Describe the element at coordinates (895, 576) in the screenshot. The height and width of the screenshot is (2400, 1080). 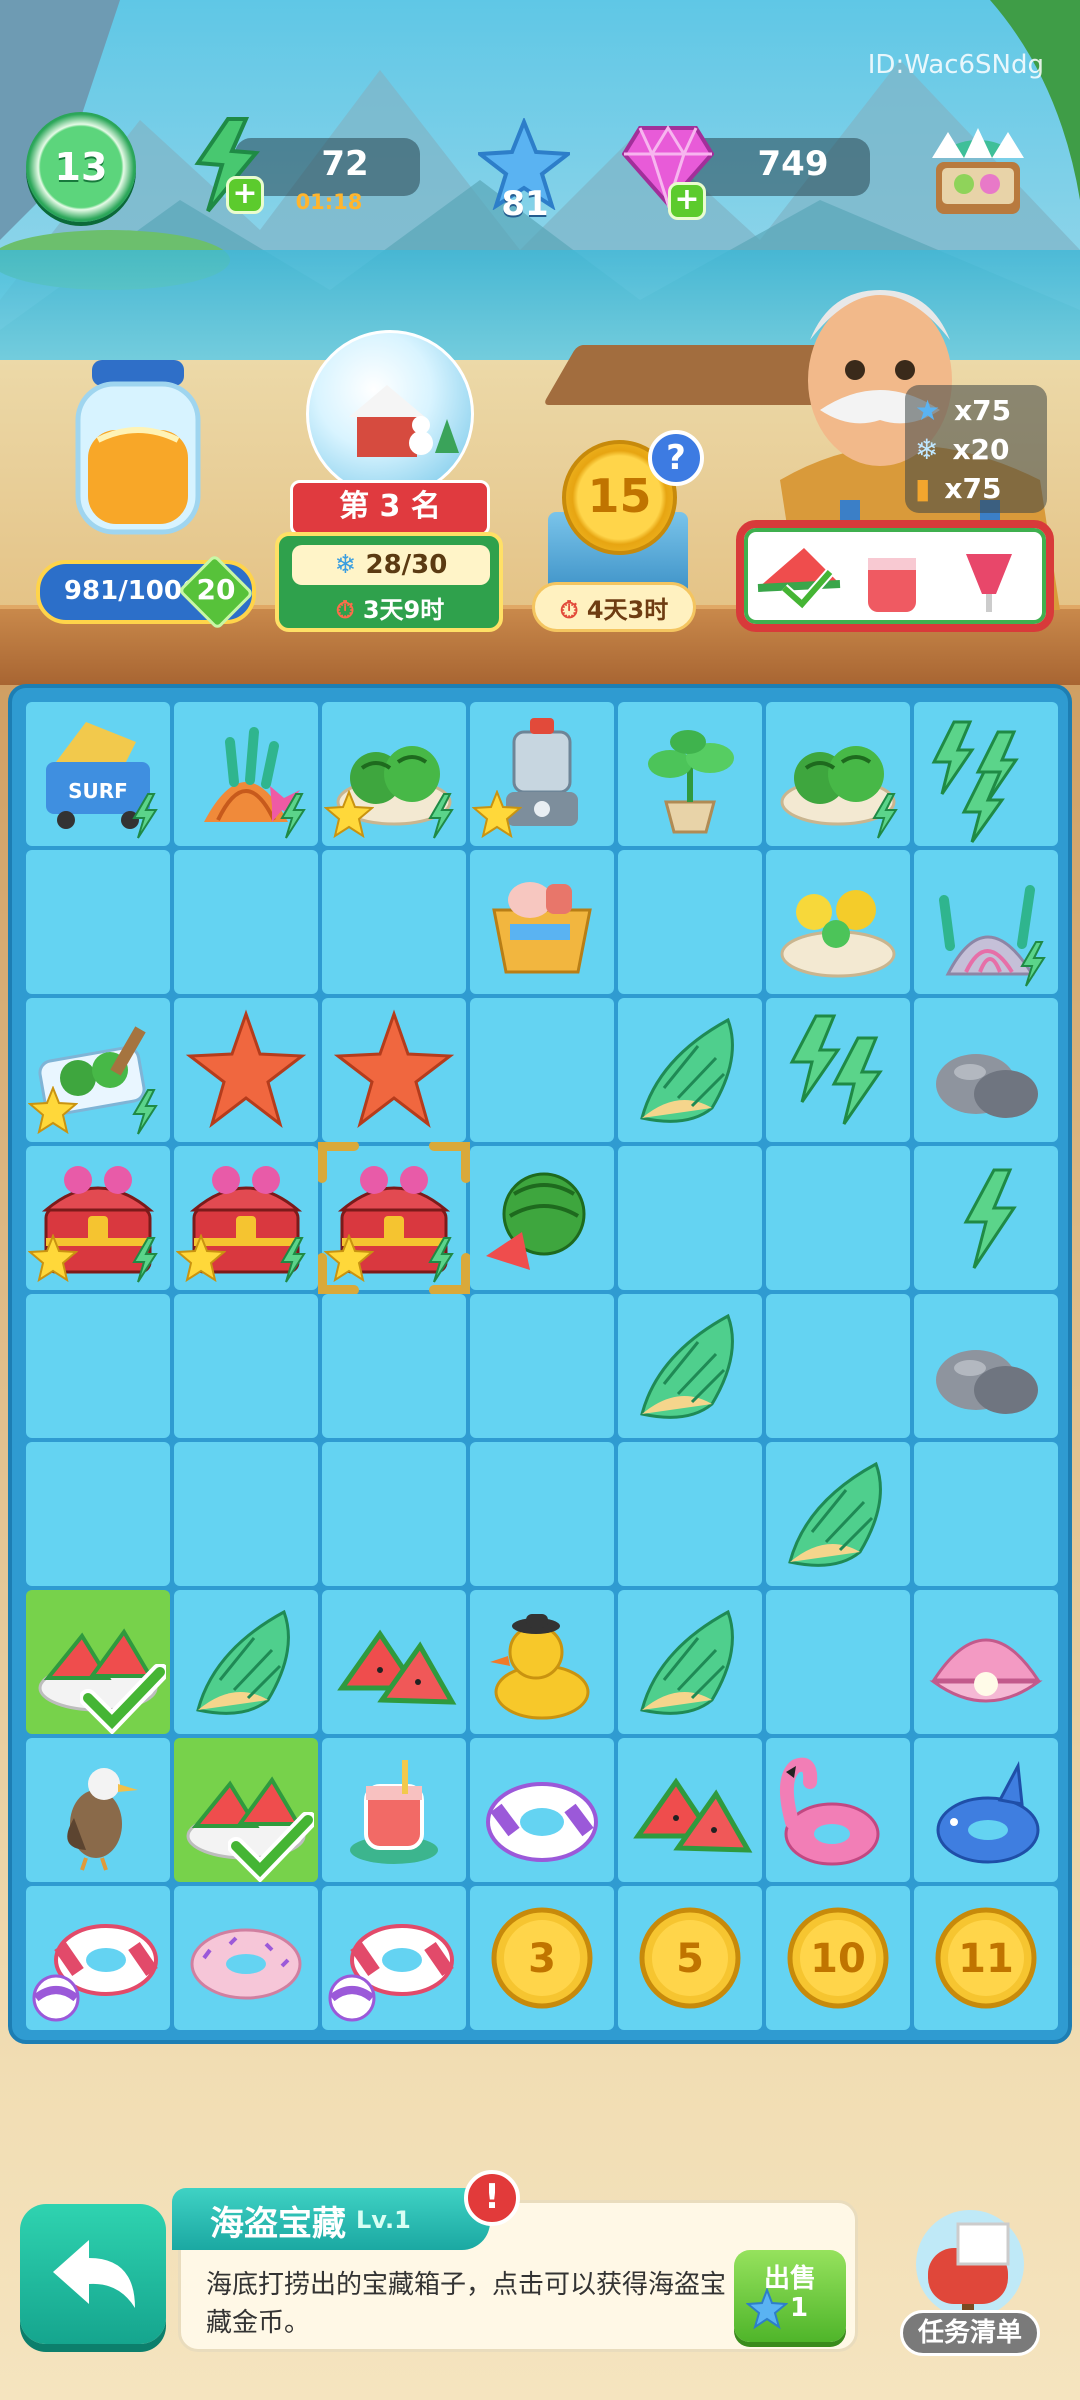
I see `order-card` at that location.